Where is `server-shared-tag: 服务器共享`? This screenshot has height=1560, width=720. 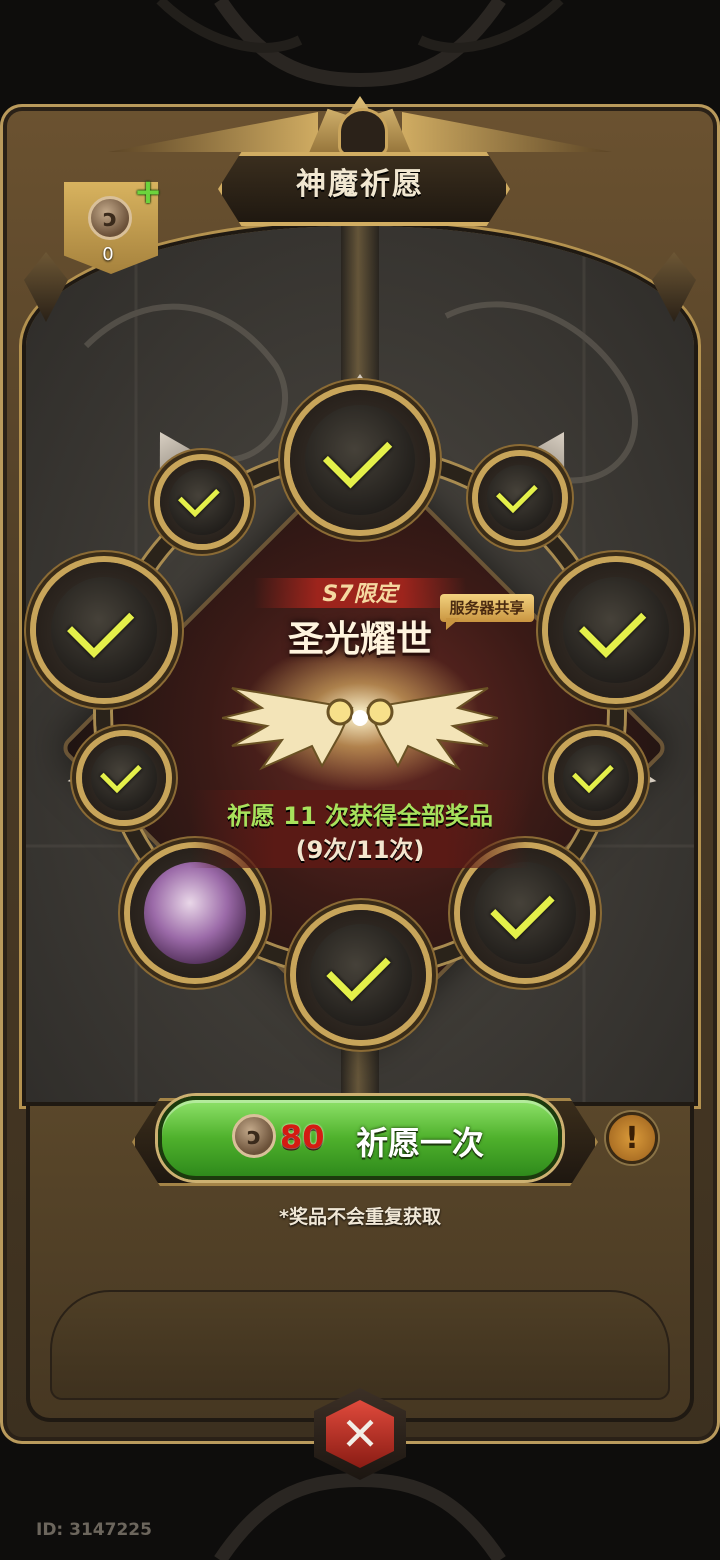 server-shared-tag: 服务器共享 is located at coordinates (487, 608).